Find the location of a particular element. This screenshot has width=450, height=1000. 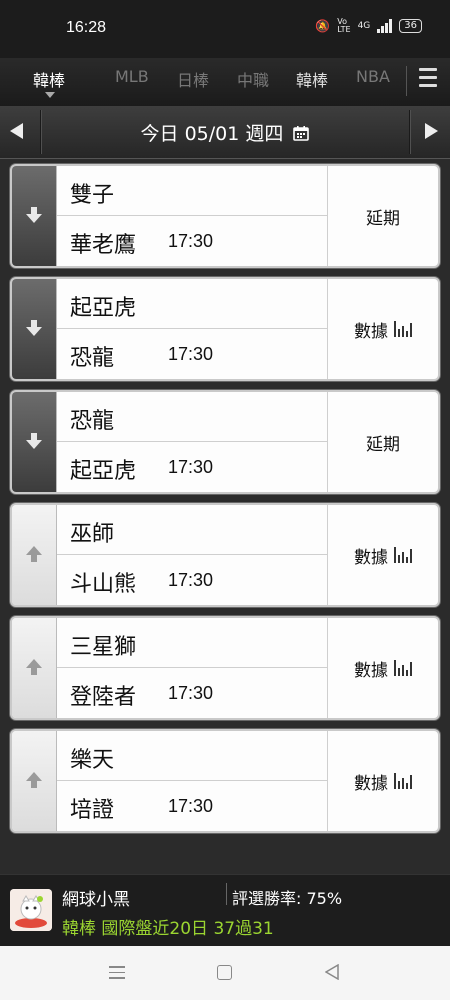

away-team: 培證 is located at coordinates (92, 810).